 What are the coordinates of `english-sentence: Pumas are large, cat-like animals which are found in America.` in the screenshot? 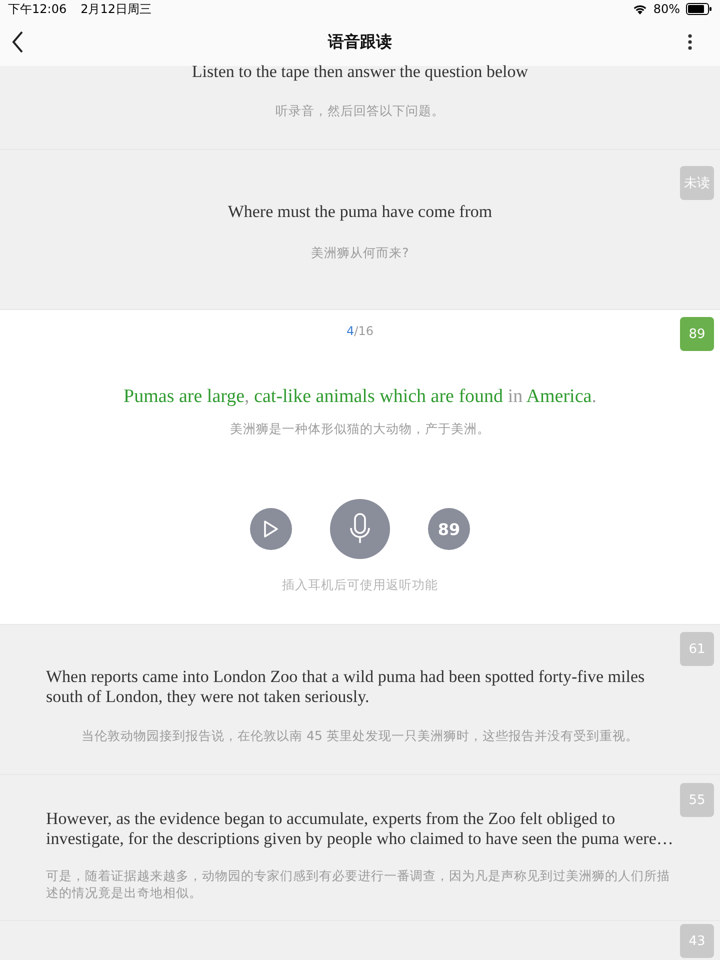 It's located at (360, 397).